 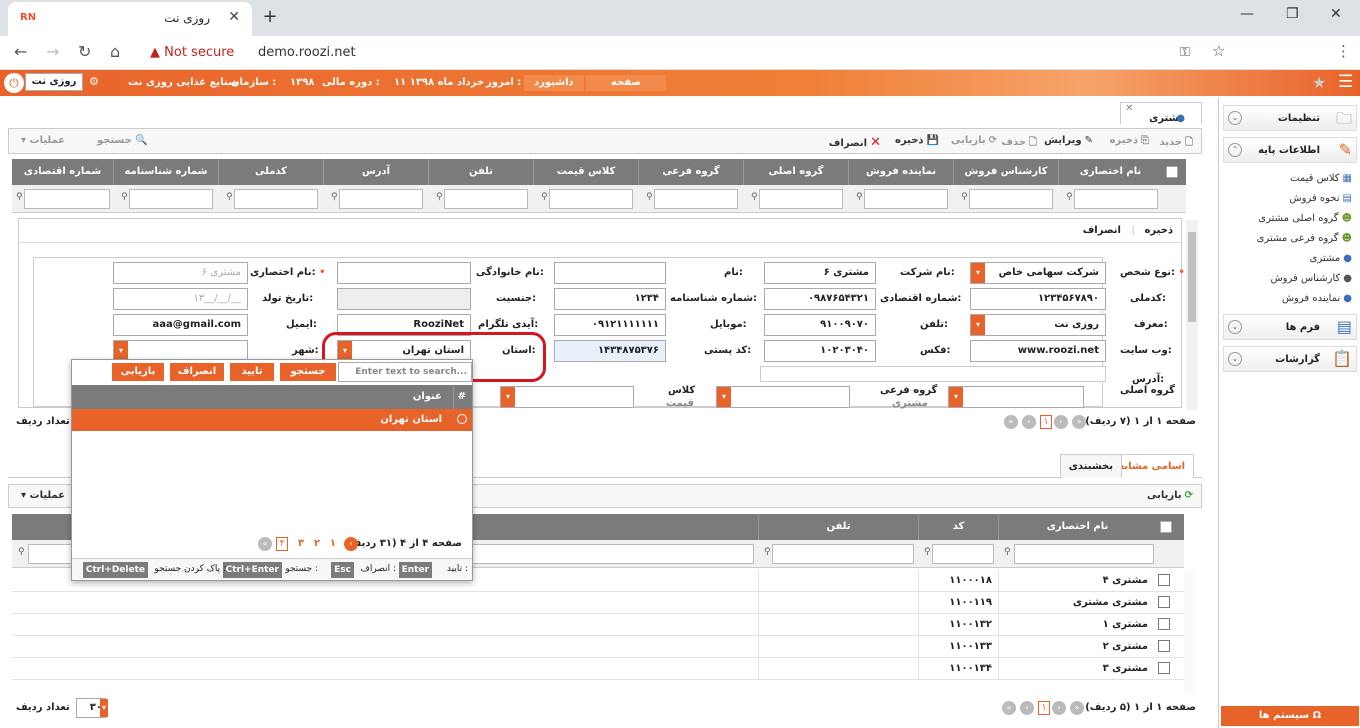 I want to click on reload-icon: ↻, so click(x=84, y=51).